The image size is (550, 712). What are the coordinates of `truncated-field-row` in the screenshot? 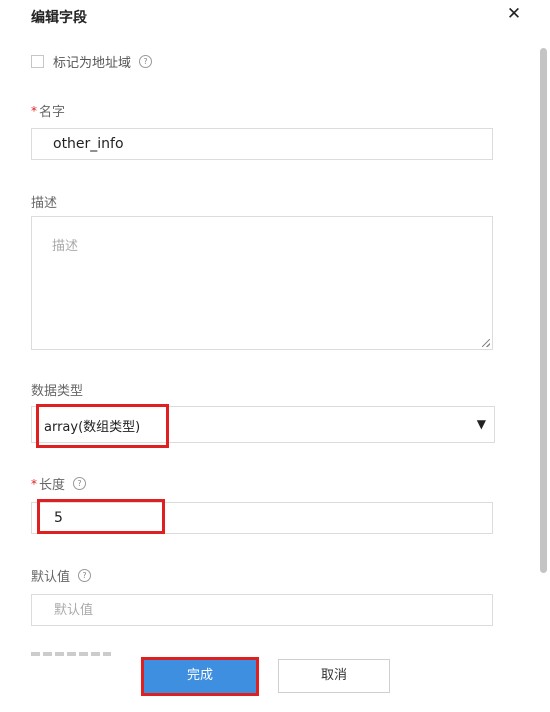 It's located at (76, 655).